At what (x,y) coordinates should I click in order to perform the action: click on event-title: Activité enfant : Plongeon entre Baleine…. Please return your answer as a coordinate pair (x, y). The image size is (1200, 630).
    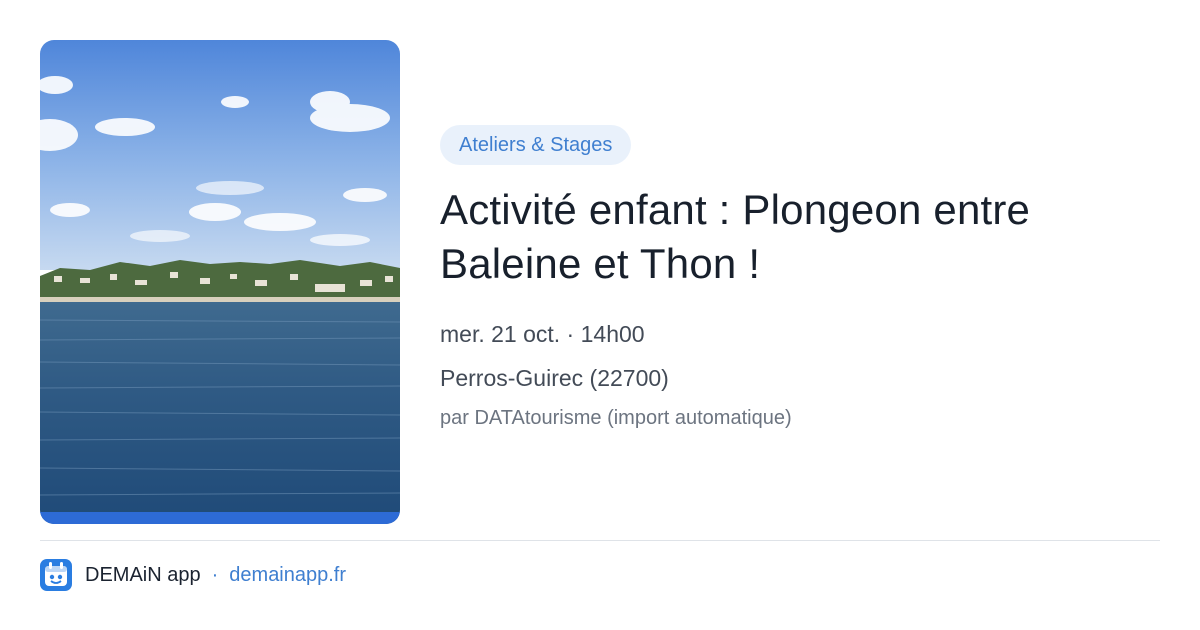
    Looking at the image, I should click on (800, 237).